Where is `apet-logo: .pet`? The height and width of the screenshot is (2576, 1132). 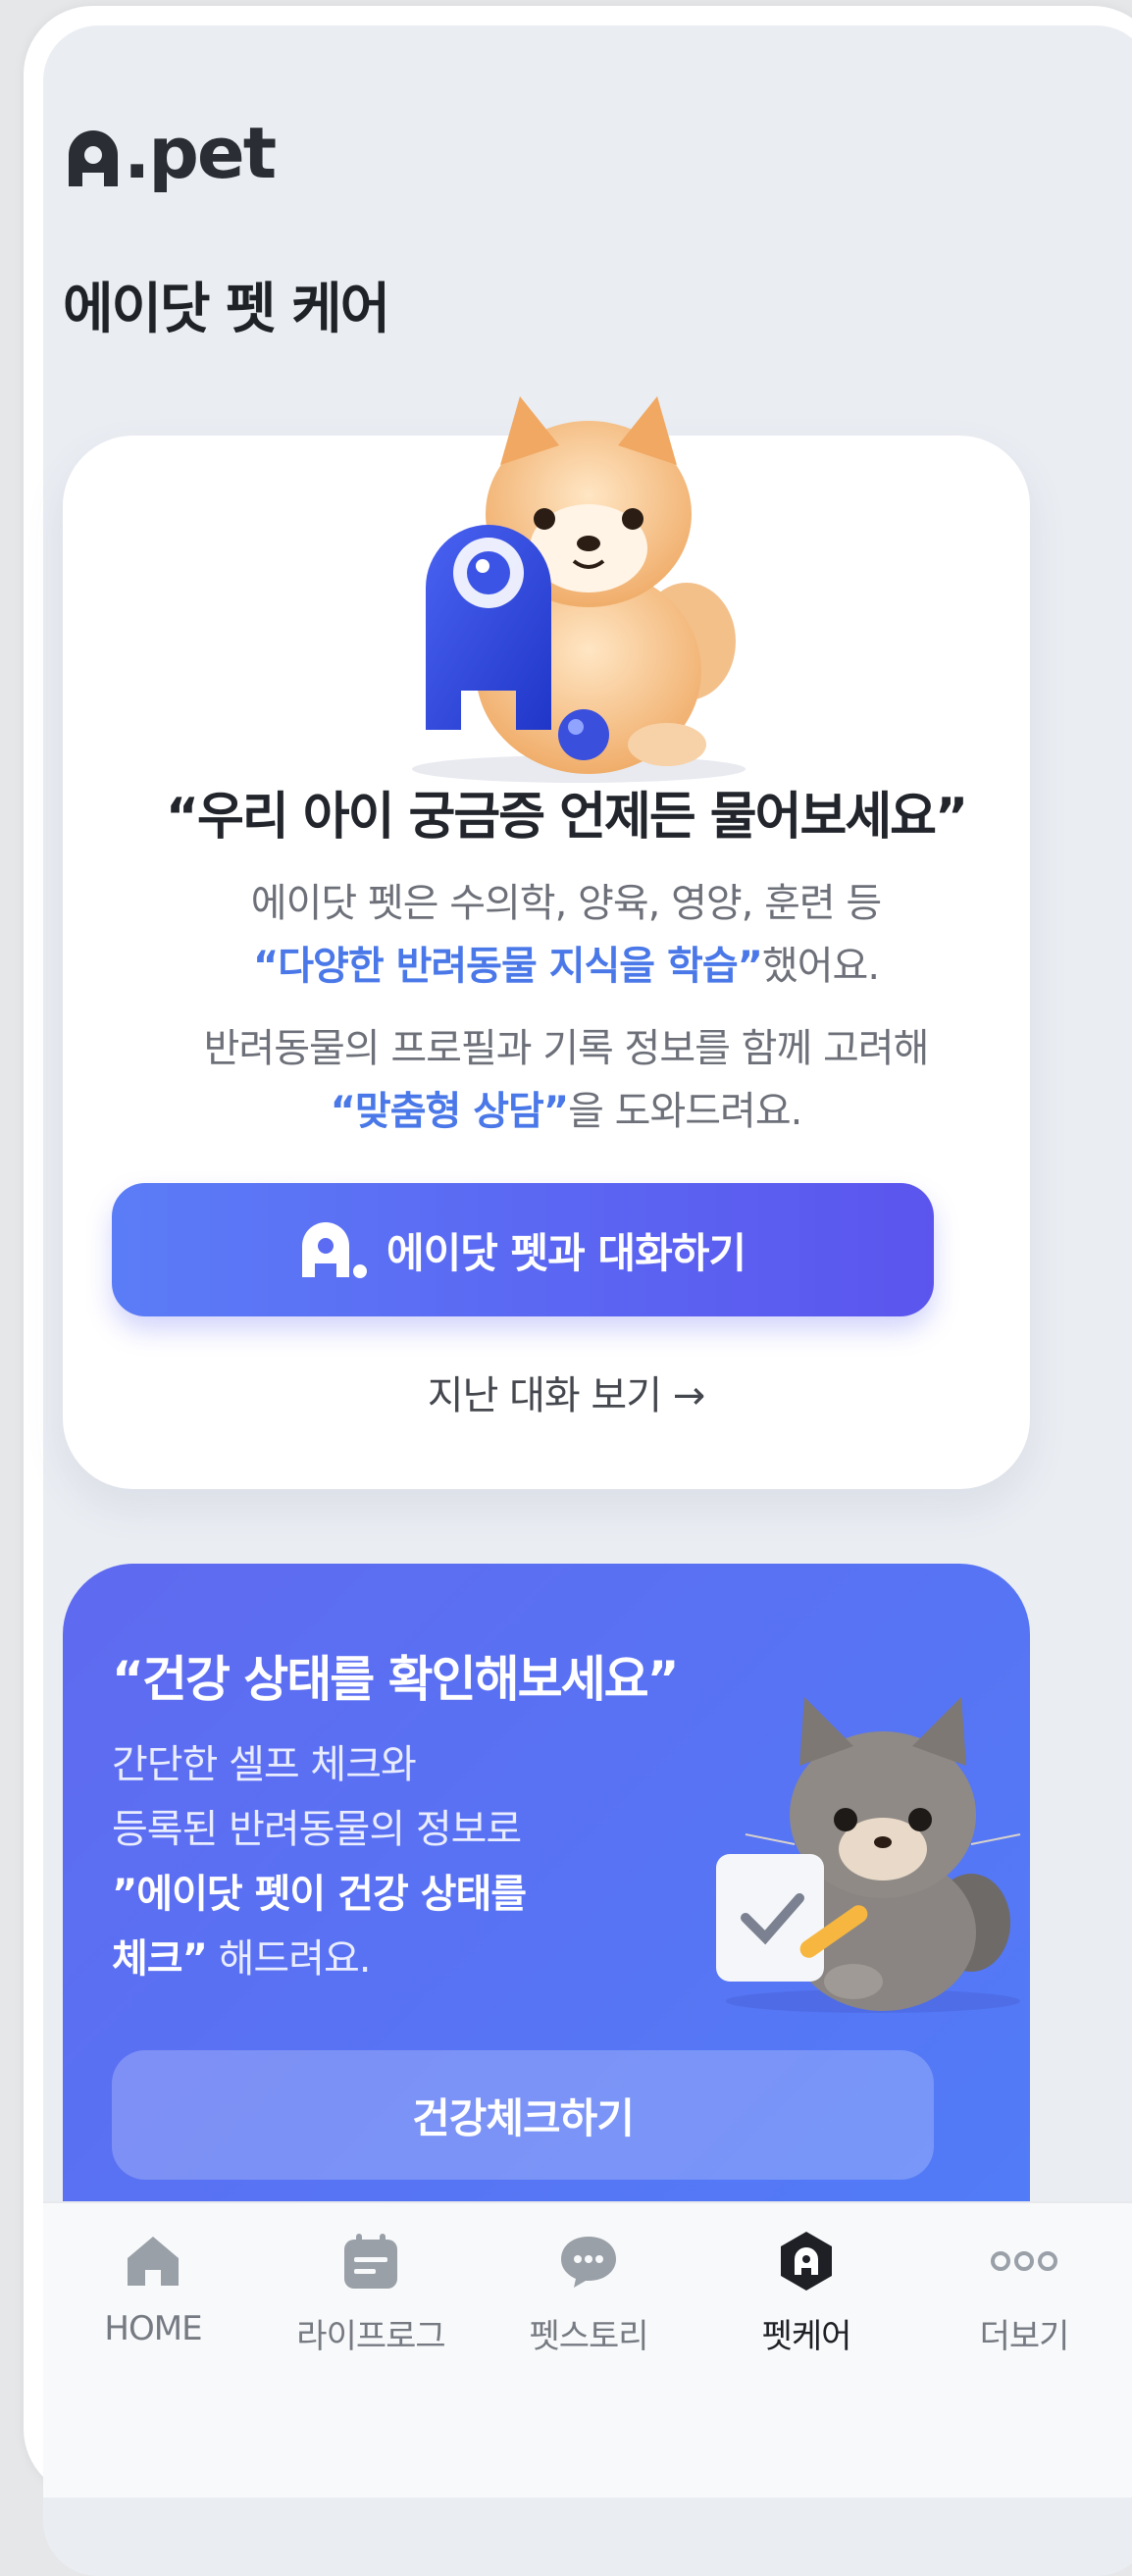 apet-logo: .pet is located at coordinates (171, 153).